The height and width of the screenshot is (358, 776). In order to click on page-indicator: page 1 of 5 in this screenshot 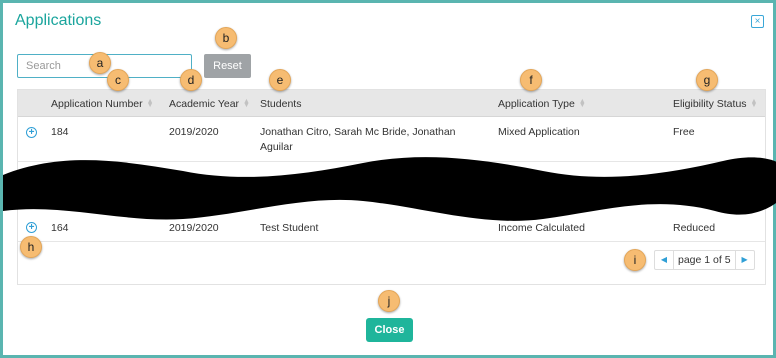, I will do `click(704, 260)`.